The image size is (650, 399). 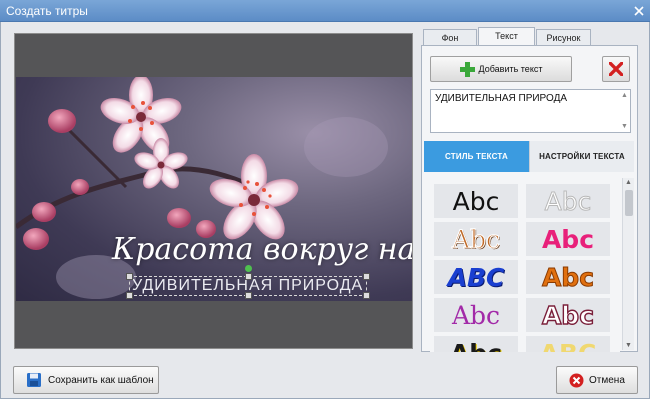 I want to click on title-bar: Создать титры, so click(x=325, y=11).